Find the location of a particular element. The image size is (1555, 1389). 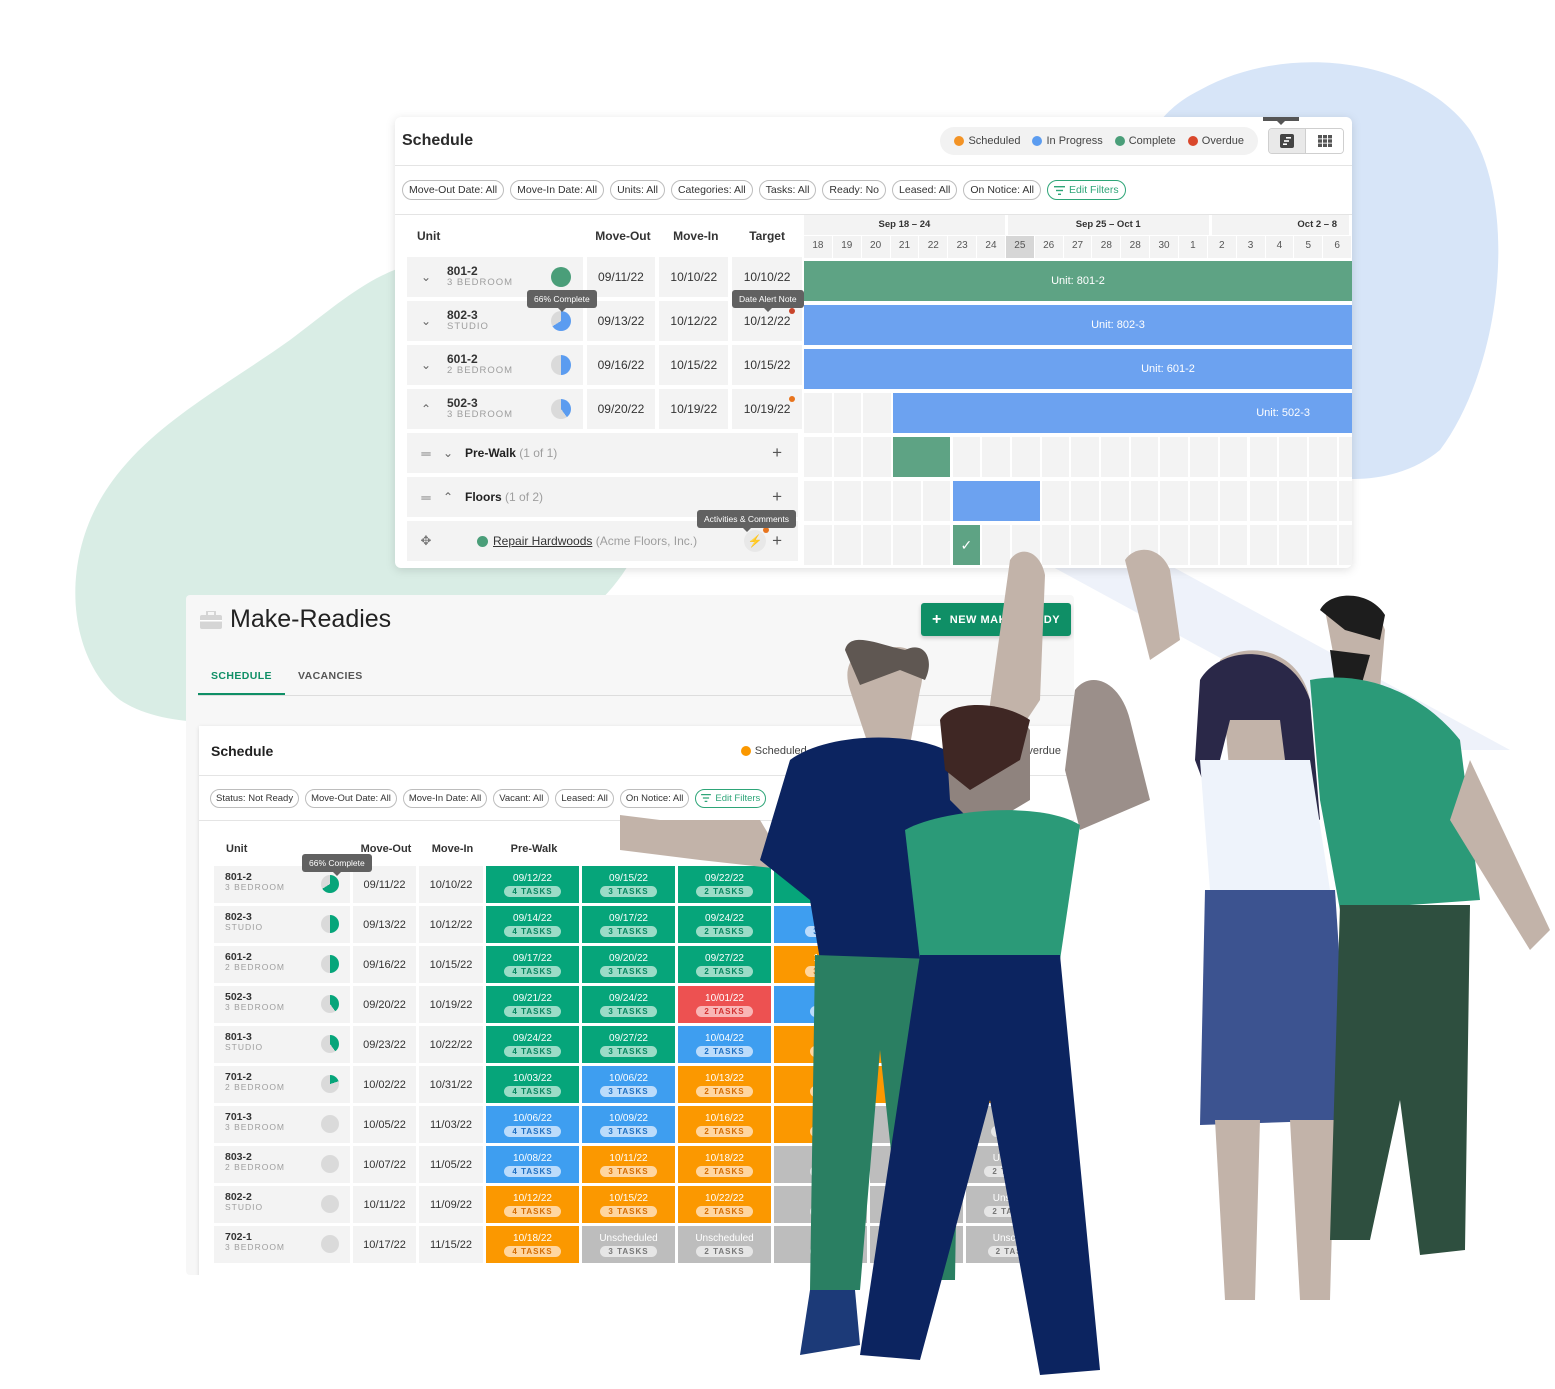

task-category-cell: 09/21/22 4 TASKS is located at coordinates (532, 1004).